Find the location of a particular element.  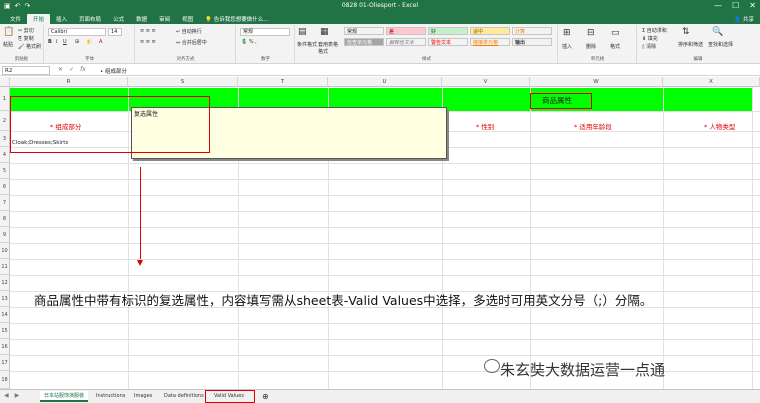

delete-cells-button: 删除 is located at coordinates (591, 46).